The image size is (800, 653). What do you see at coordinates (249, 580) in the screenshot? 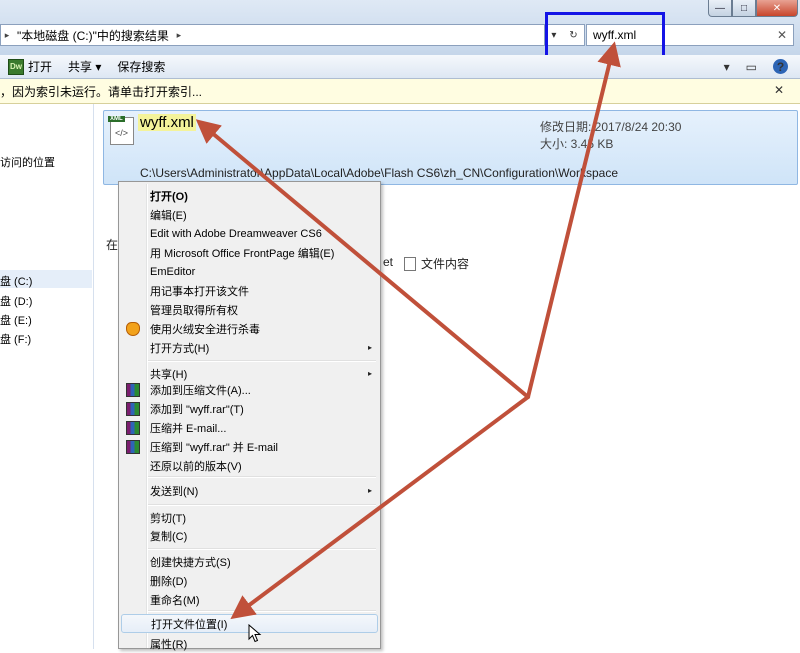
I see `menu-item: 删除(D)` at bounding box center [249, 580].